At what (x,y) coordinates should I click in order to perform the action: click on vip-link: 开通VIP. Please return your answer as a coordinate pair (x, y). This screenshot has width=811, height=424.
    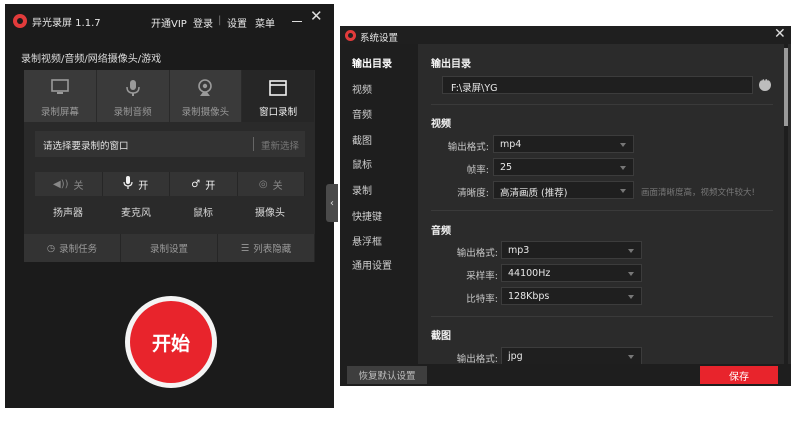
    Looking at the image, I should click on (169, 22).